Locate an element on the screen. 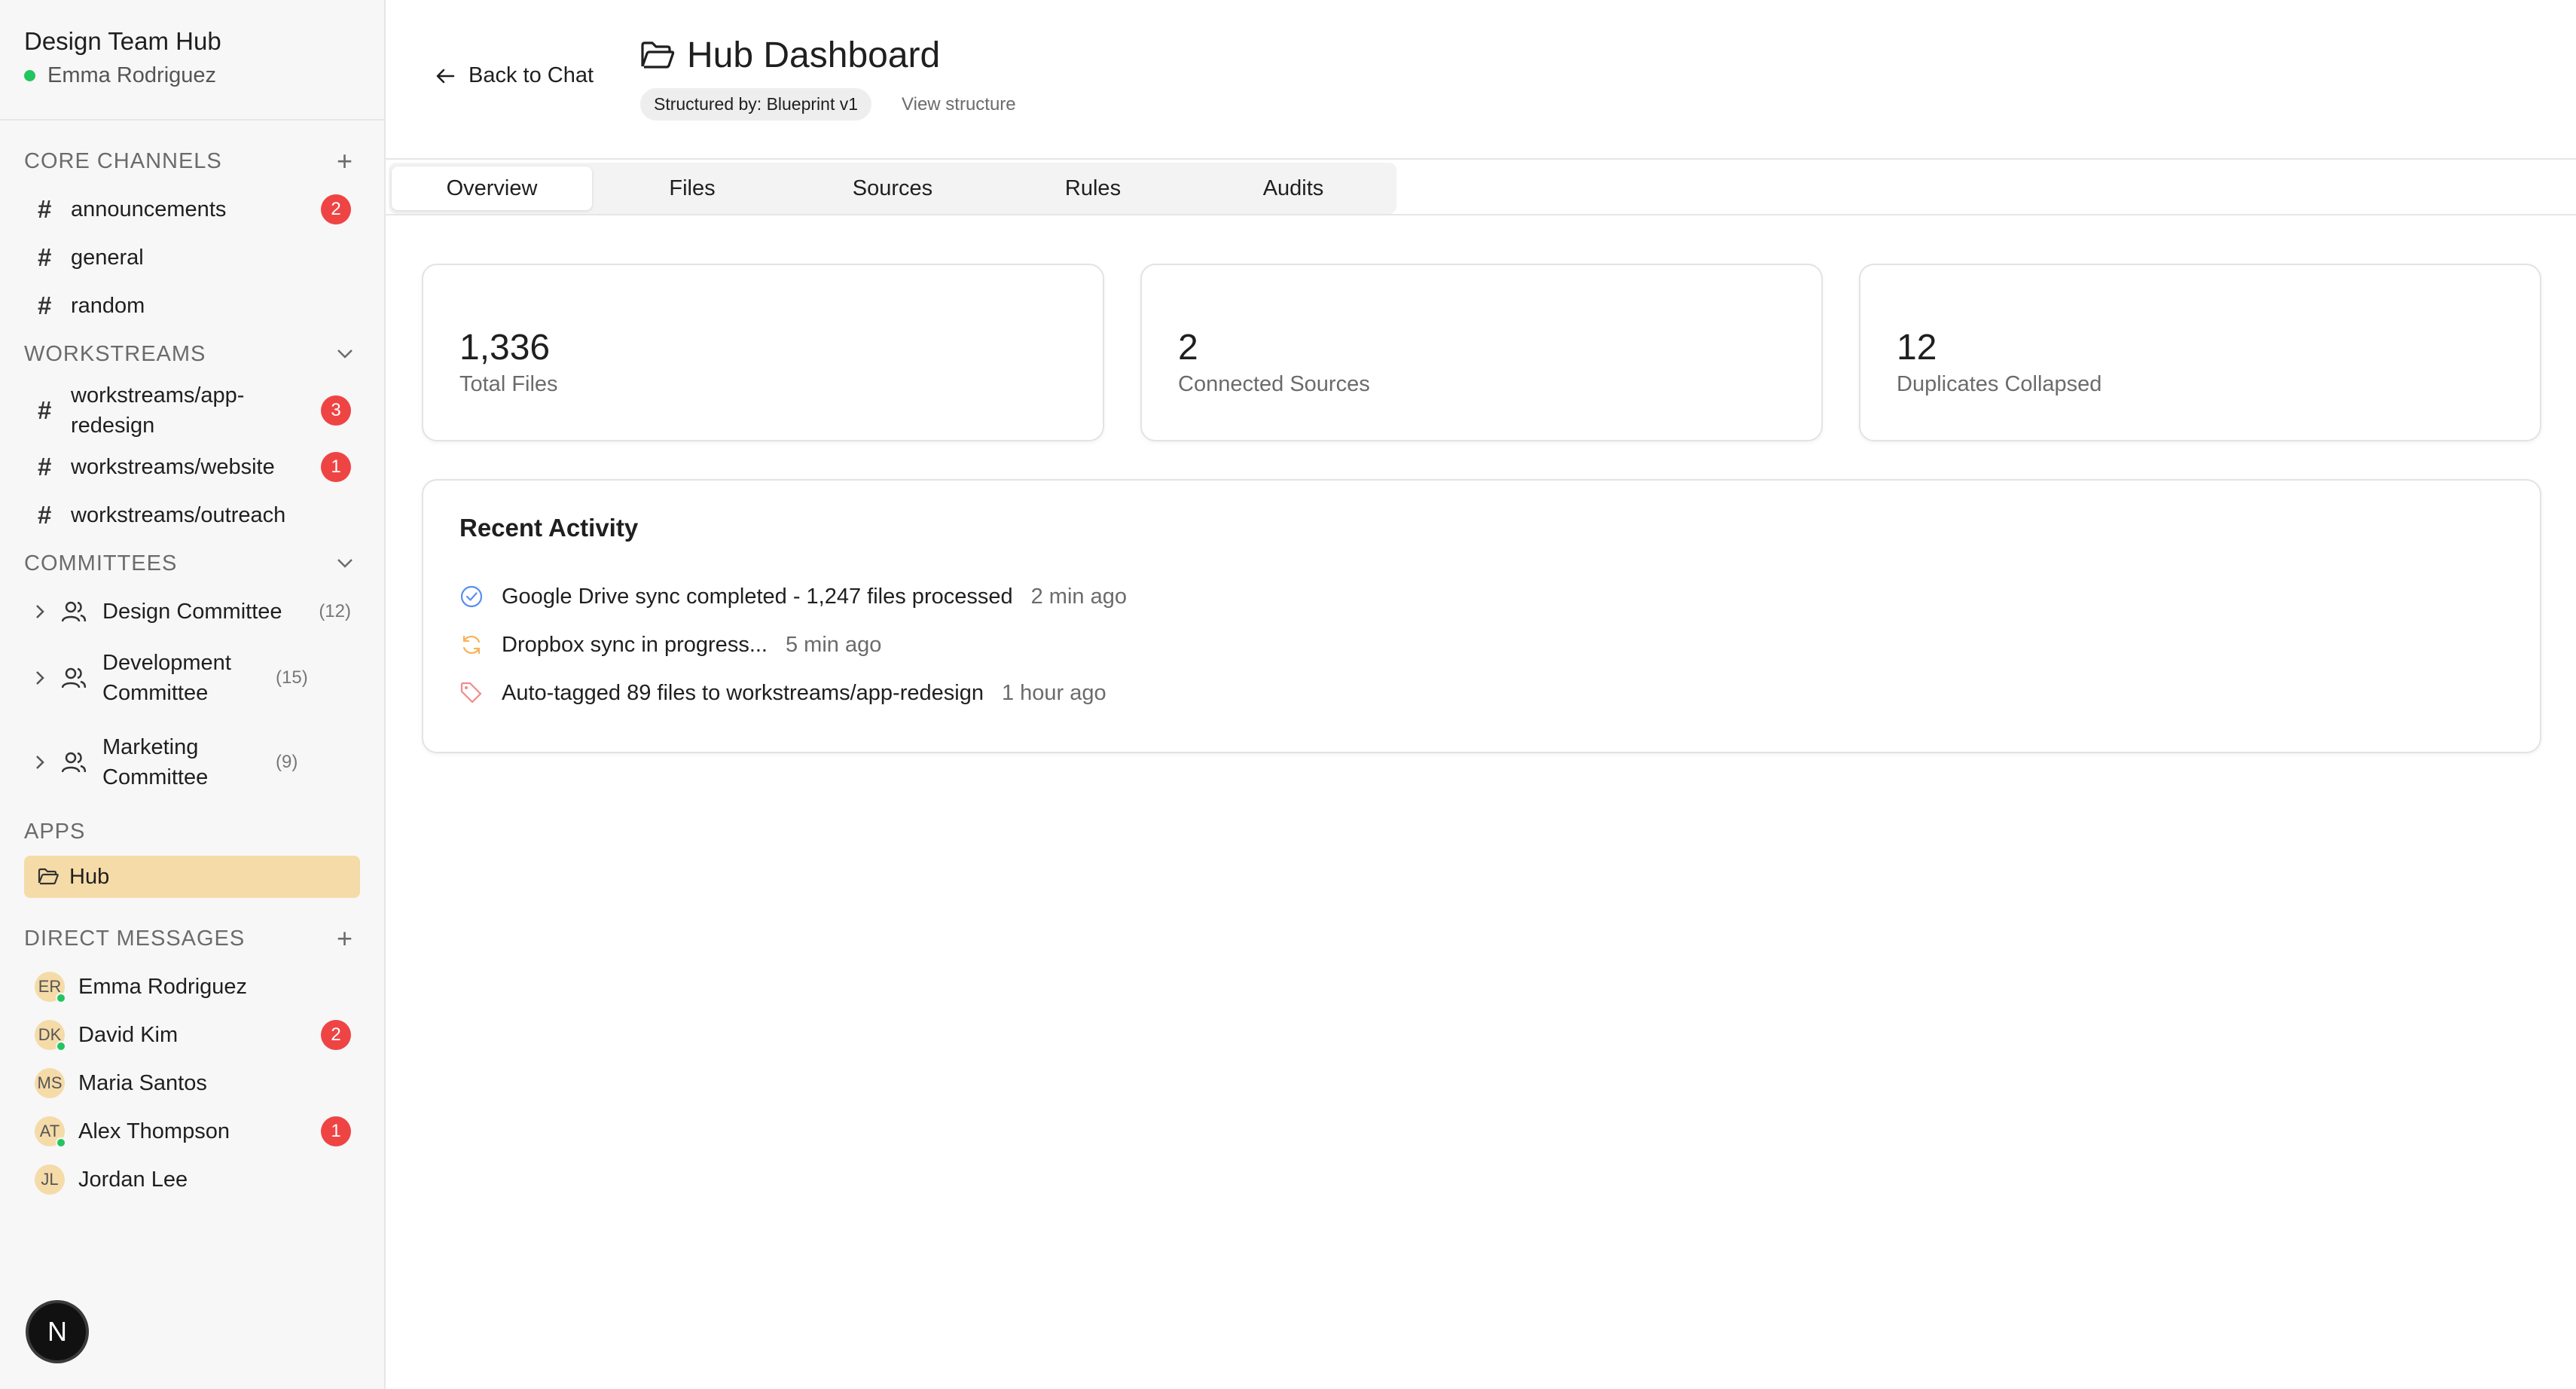 The width and height of the screenshot is (2576, 1389). direct-messages-header: DIRECT MESSAGES + is located at coordinates (192, 939).